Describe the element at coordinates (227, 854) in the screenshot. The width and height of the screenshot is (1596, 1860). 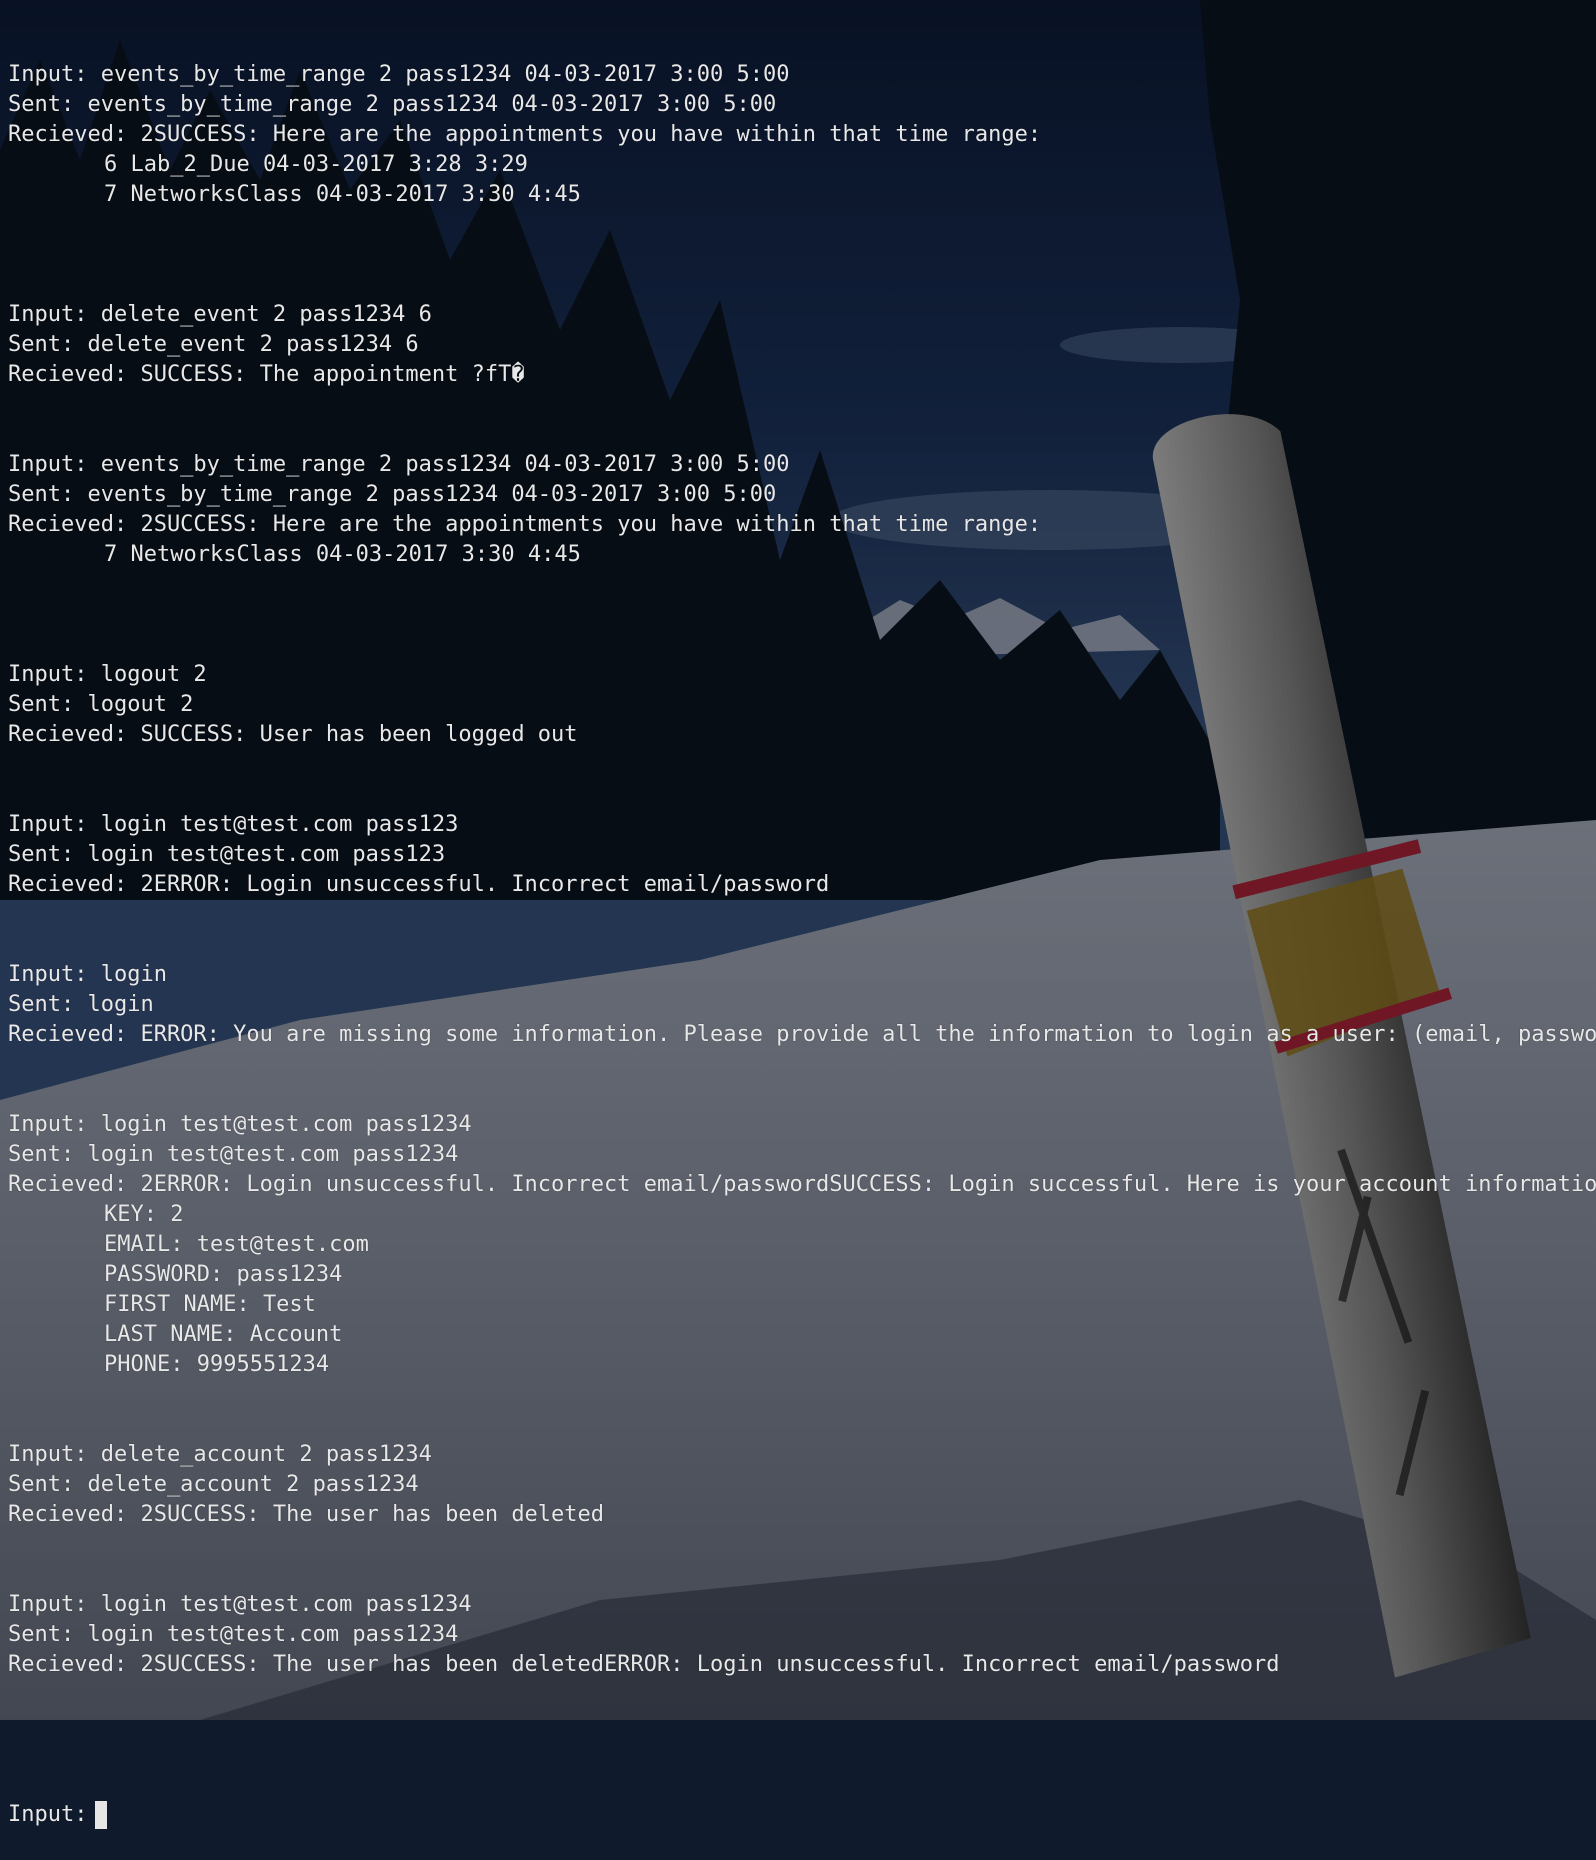
I see `terminal-line: Sent: login test@test.com pass123` at that location.